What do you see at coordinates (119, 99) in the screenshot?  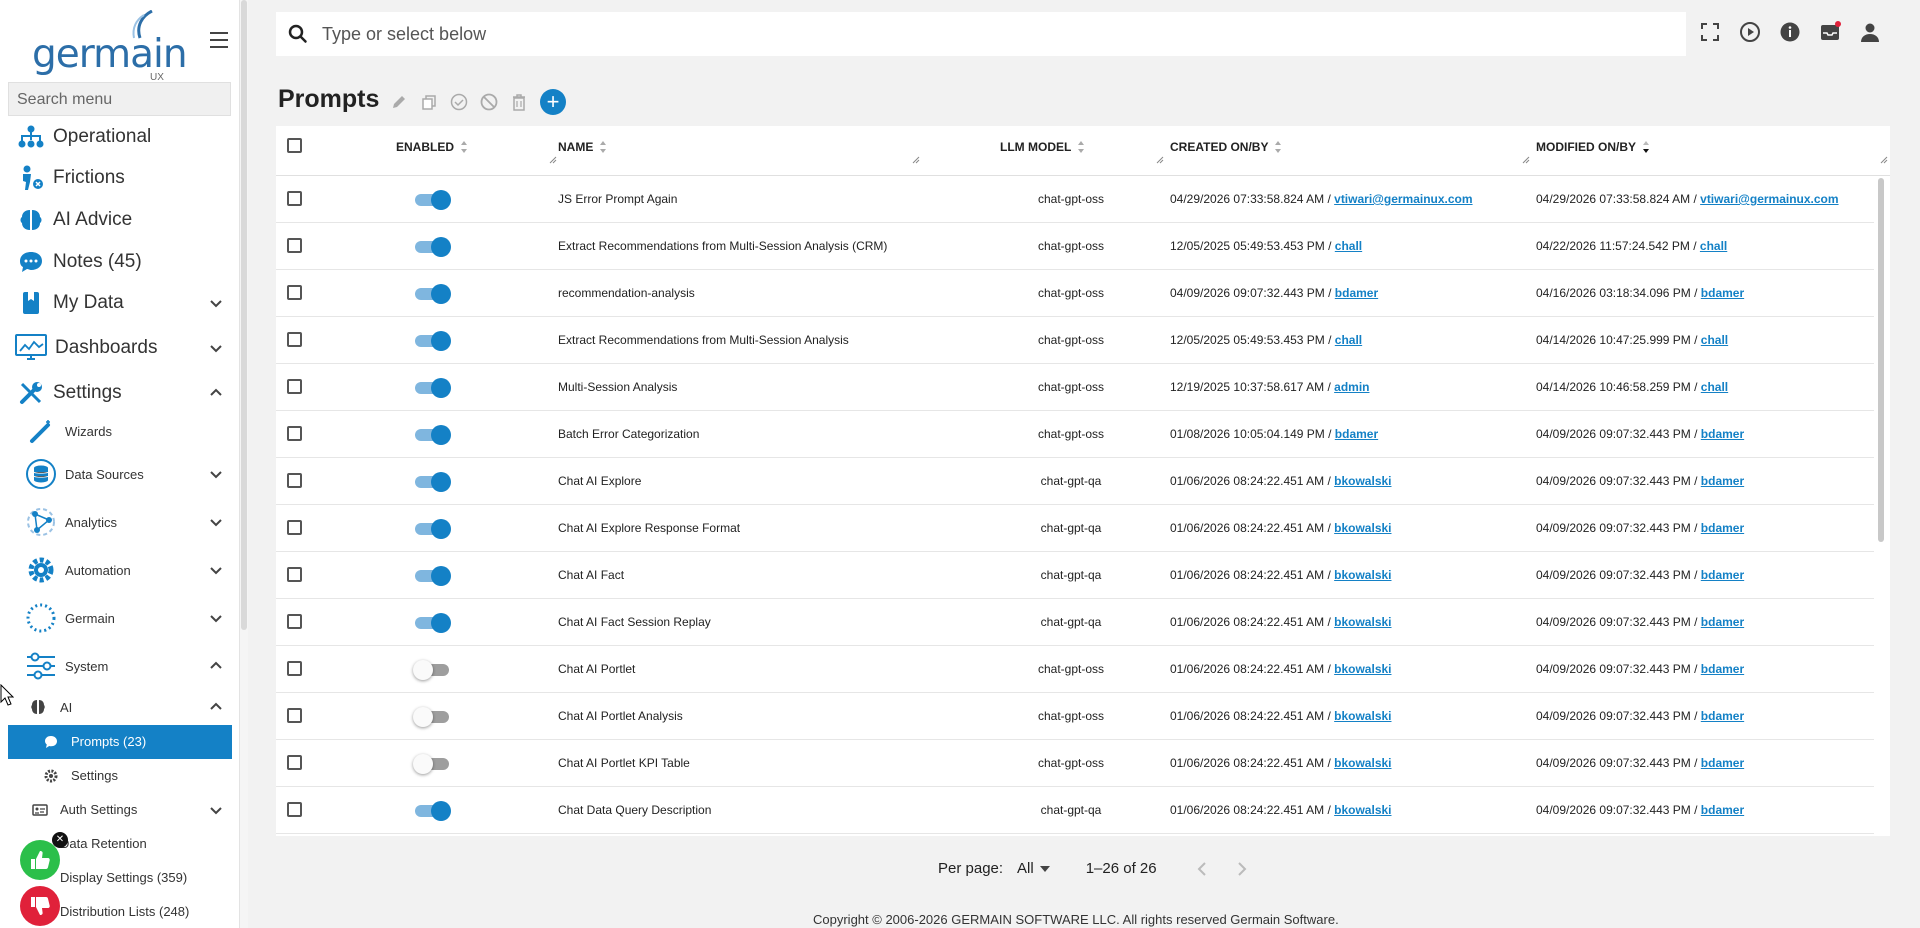 I see `search-menu-input: Search menu` at bounding box center [119, 99].